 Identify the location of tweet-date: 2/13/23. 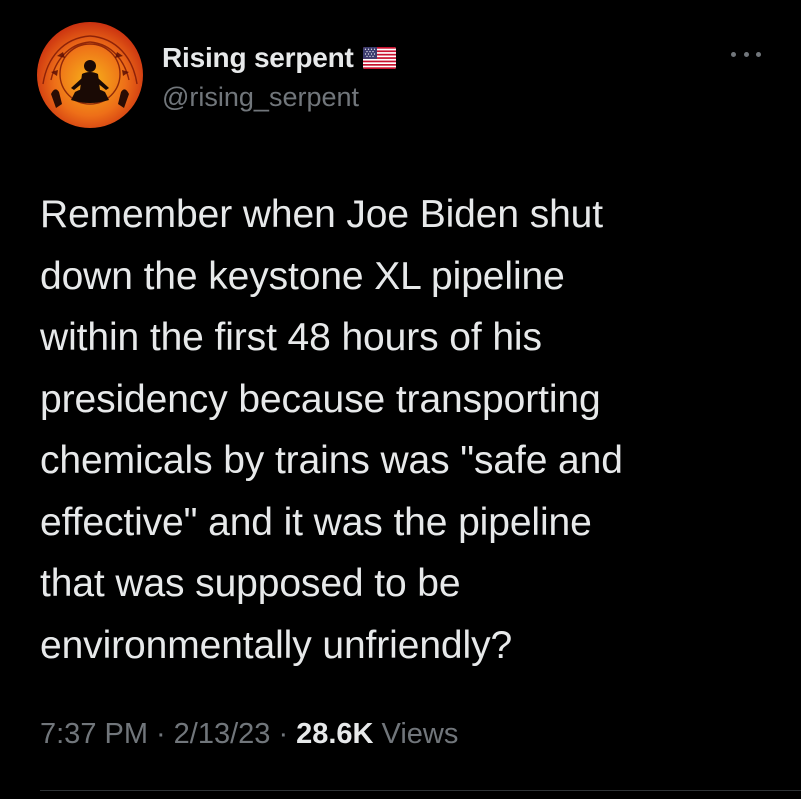
(222, 734).